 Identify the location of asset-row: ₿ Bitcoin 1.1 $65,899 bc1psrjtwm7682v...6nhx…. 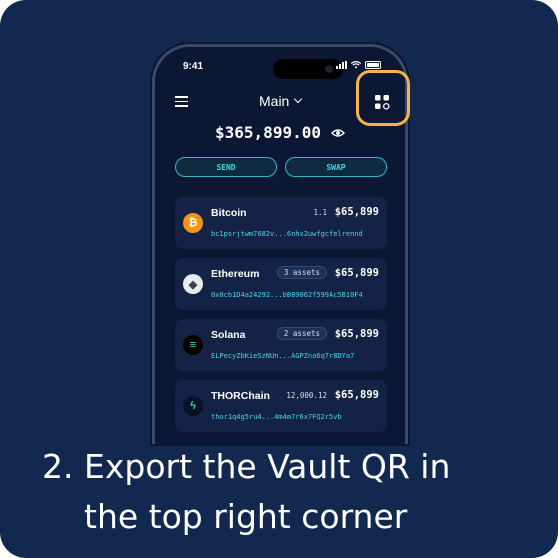
(281, 223).